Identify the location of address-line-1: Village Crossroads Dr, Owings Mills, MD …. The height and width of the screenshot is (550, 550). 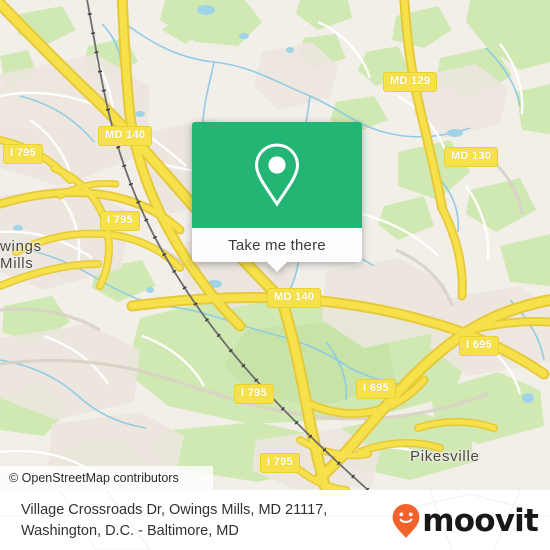
(174, 510).